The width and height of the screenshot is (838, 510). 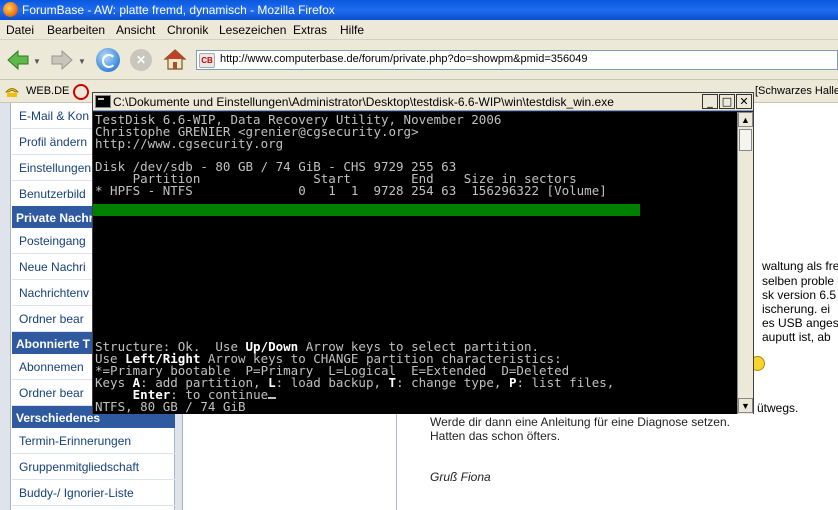 What do you see at coordinates (141, 60) in the screenshot?
I see `stop-icon: ✕` at bounding box center [141, 60].